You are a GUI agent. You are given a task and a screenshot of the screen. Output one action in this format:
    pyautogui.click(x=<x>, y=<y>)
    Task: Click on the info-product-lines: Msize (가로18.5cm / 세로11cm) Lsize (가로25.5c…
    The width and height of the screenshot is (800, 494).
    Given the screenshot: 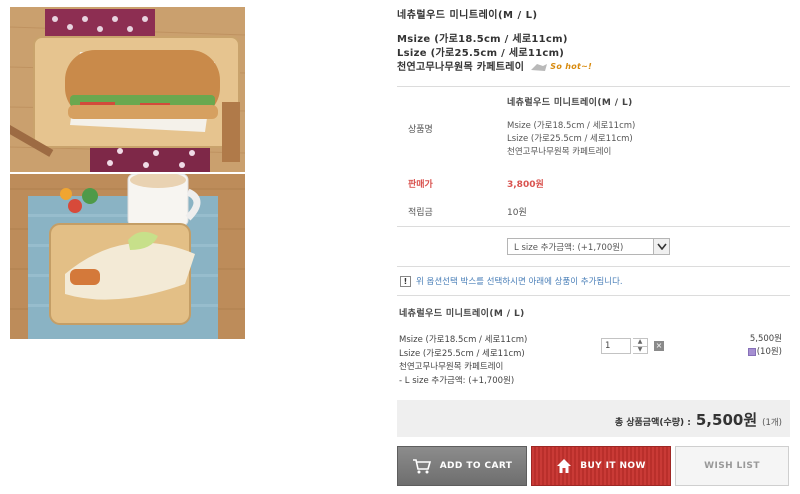 What is the action you would take?
    pyautogui.click(x=571, y=139)
    